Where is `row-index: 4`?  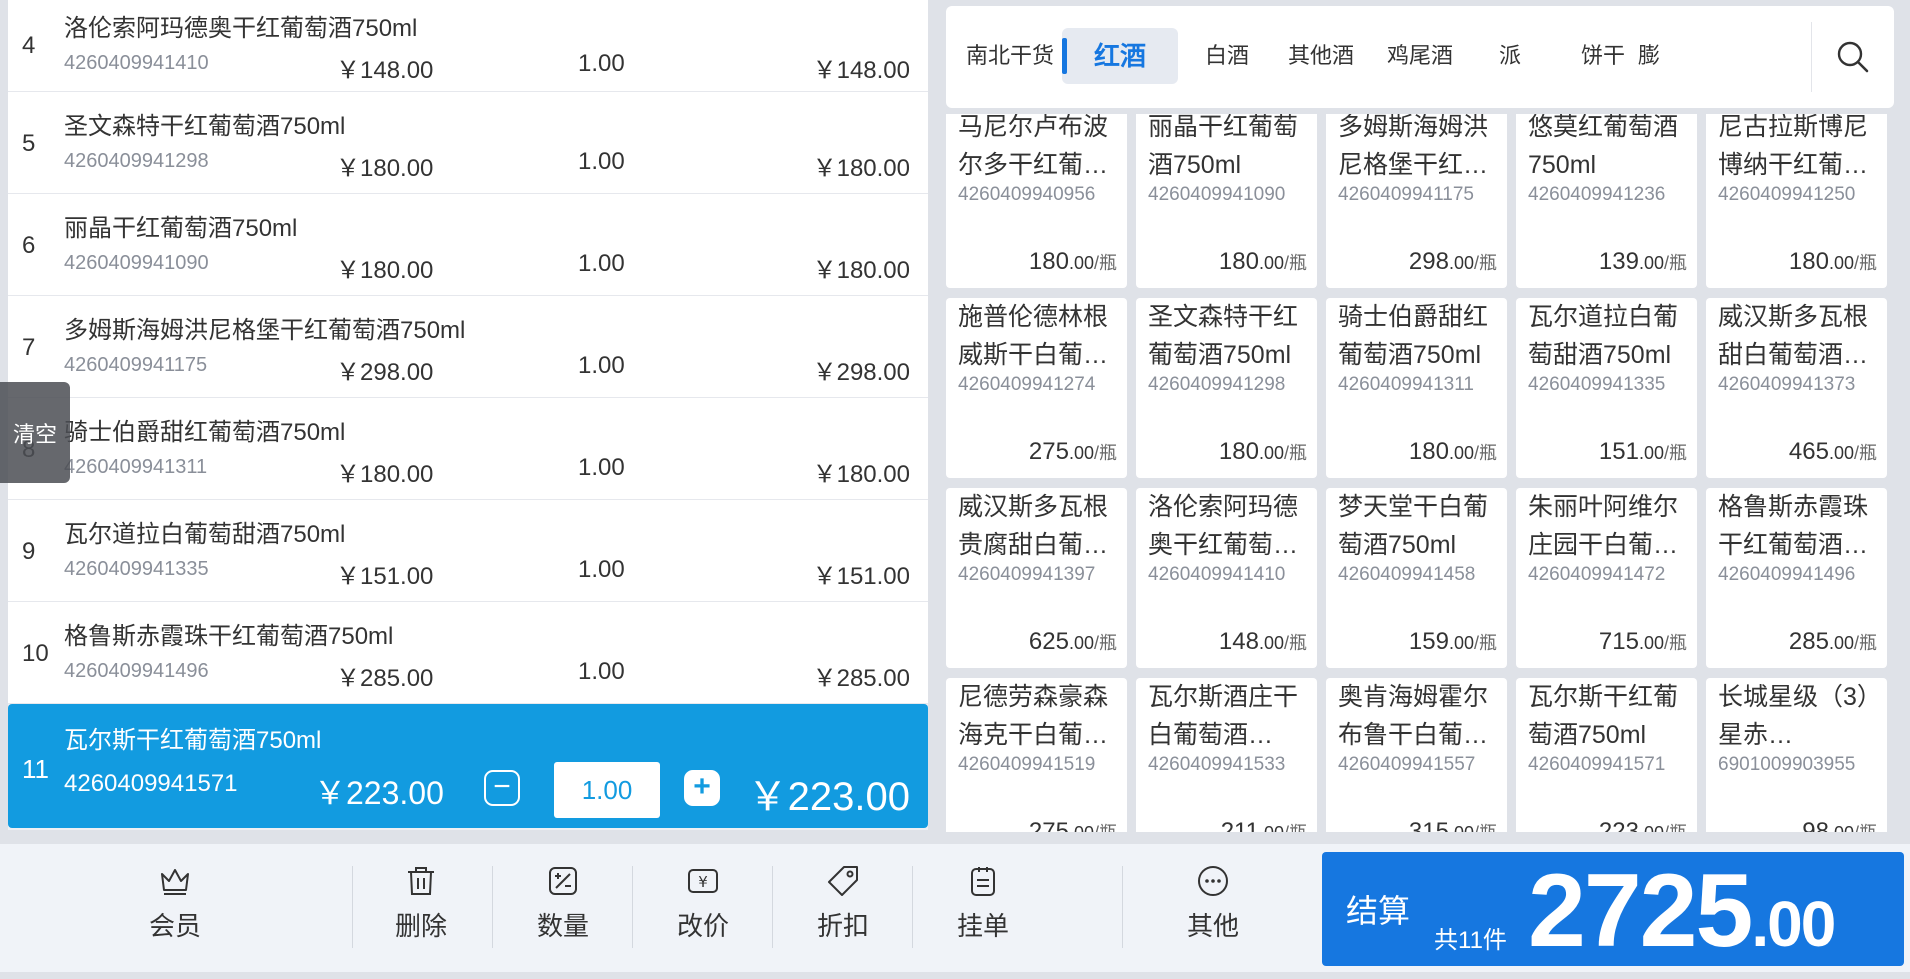 row-index: 4 is located at coordinates (29, 45).